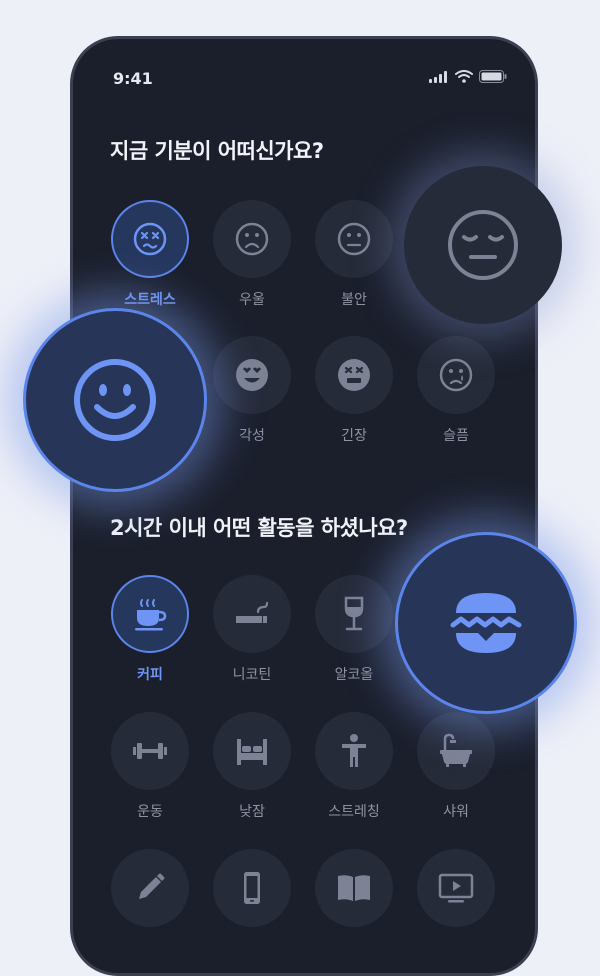  What do you see at coordinates (304, 79) in the screenshot?
I see `status-bar: 9:41` at bounding box center [304, 79].